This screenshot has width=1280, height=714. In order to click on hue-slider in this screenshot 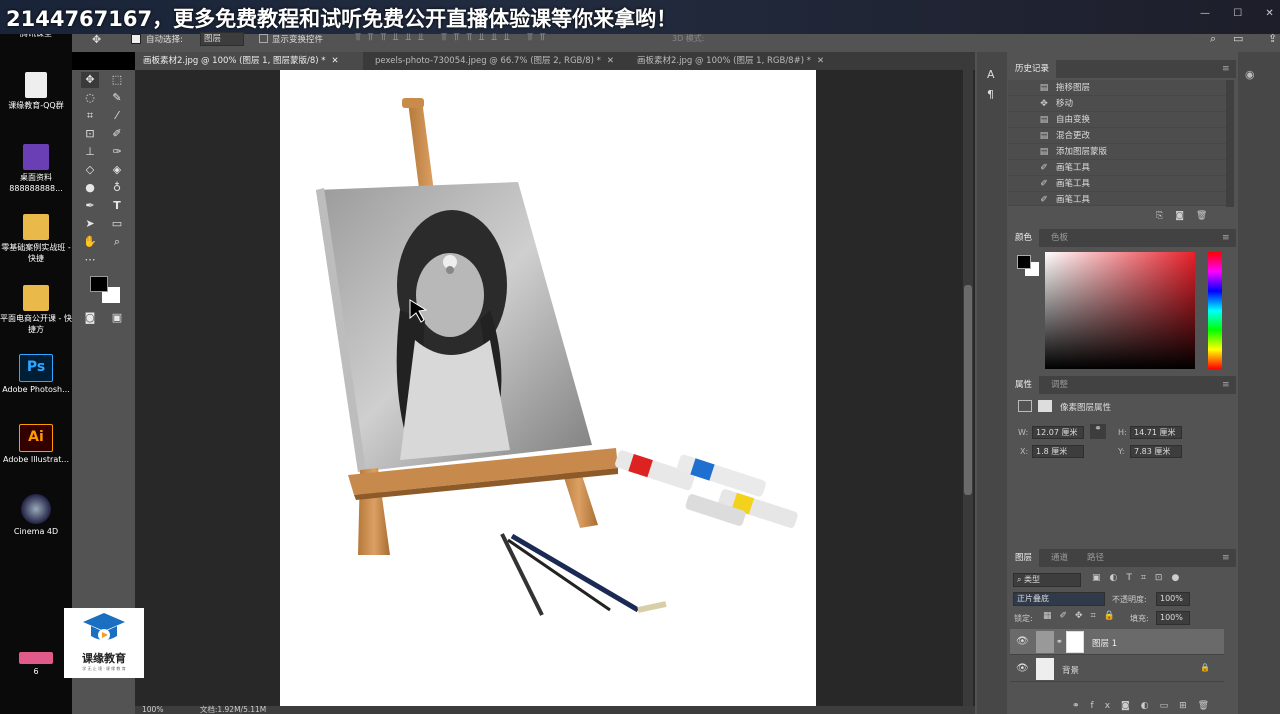, I will do `click(1215, 310)`.